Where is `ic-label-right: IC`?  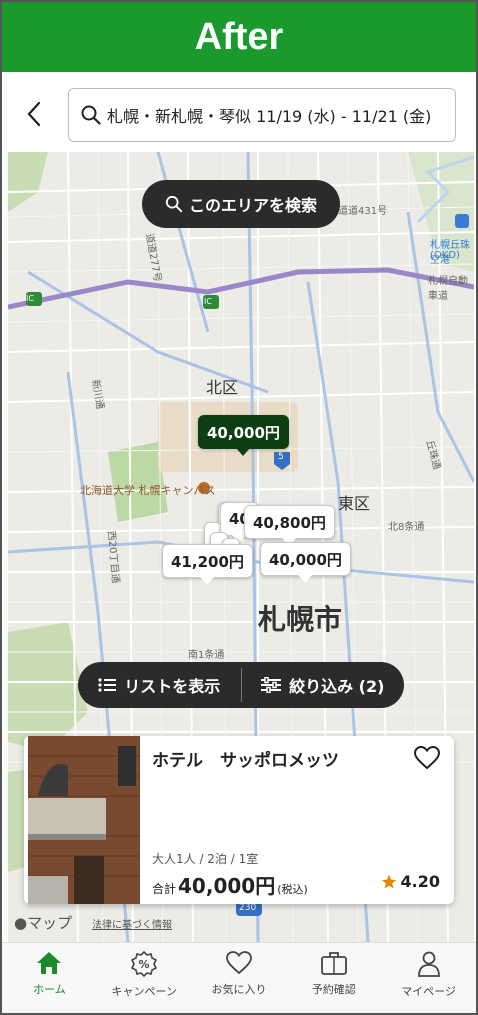 ic-label-right: IC is located at coordinates (208, 301).